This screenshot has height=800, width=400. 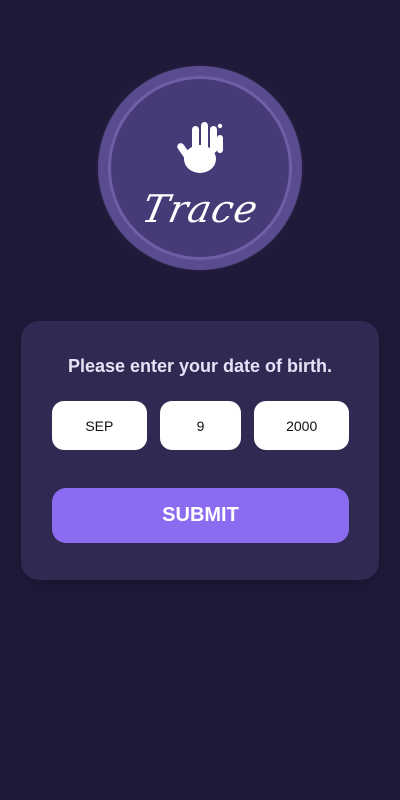 I want to click on year-field: 2000, so click(x=302, y=425).